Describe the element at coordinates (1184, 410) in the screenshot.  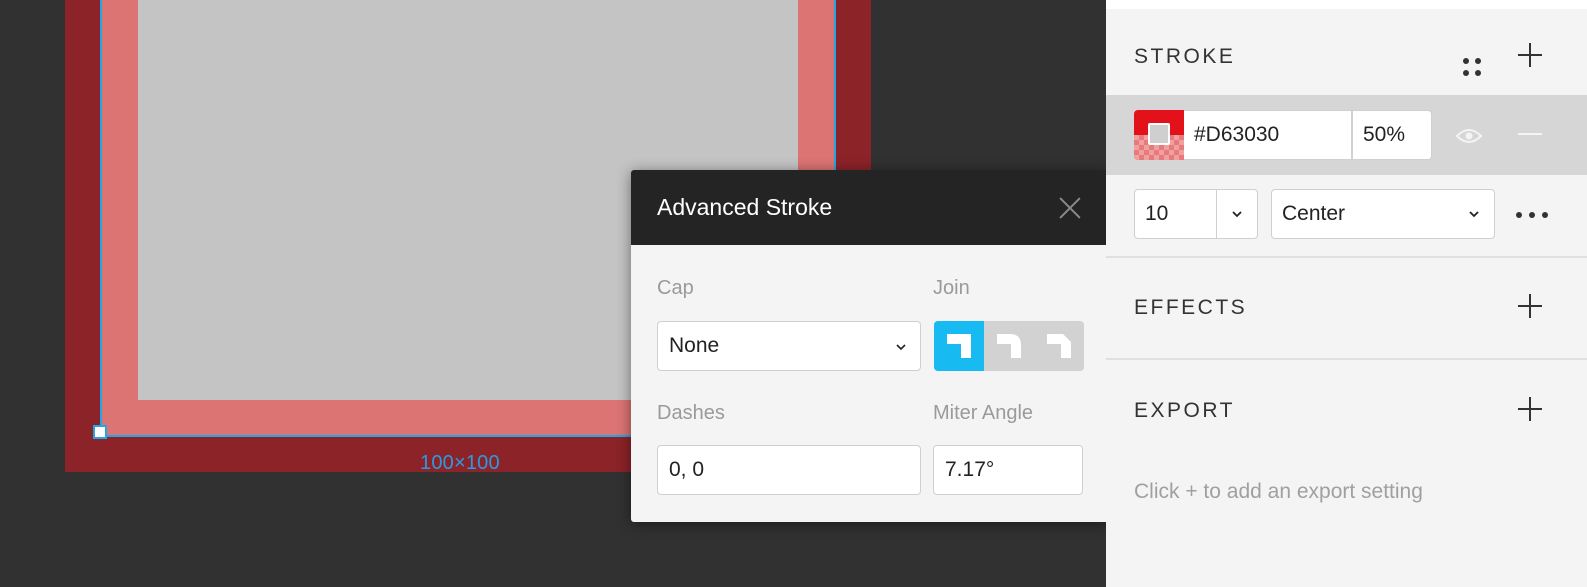
I see `export-section-title: EXPORT` at that location.